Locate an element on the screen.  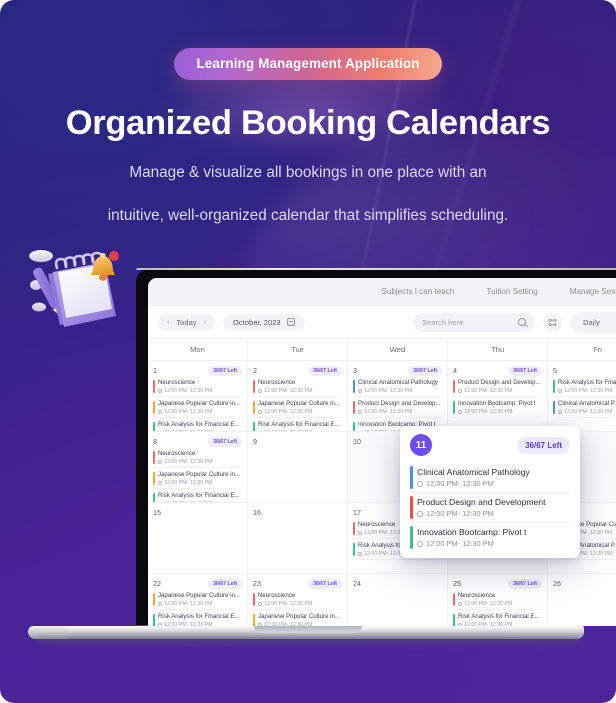
today-navigator: ‹ Today › is located at coordinates (186, 322).